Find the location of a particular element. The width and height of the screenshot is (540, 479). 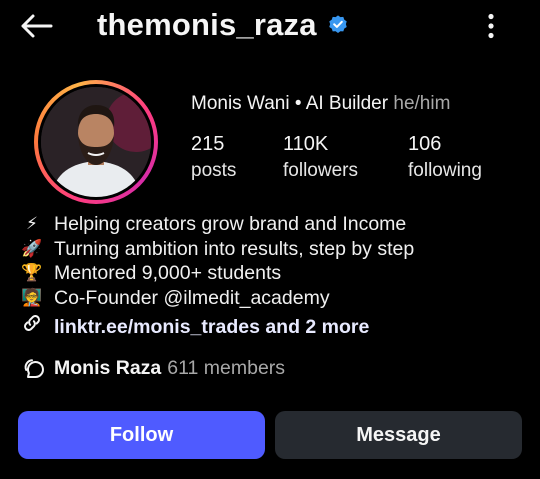

community-channel: Monis Raza 611 members is located at coordinates (153, 368).